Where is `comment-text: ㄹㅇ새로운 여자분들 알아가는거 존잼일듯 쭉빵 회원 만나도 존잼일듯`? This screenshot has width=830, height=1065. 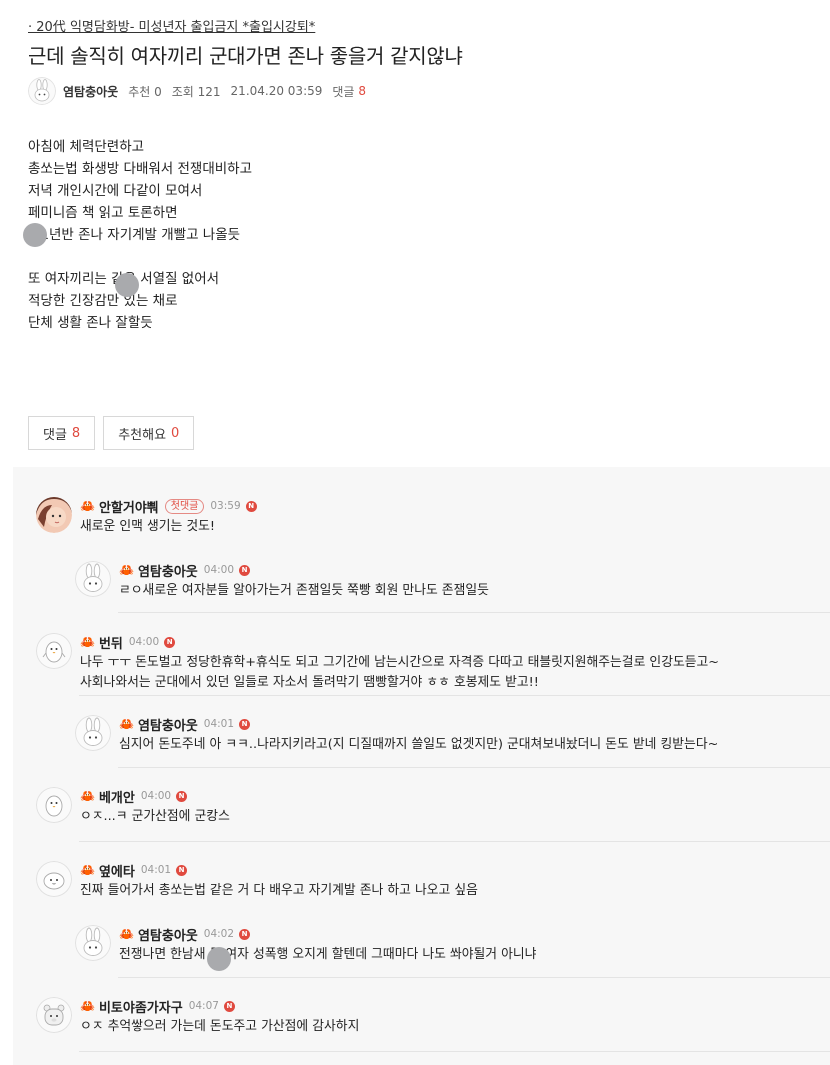 comment-text: ㄹㅇ새로운 여자분들 알아가는거 존잼일듯 쭉빵 회원 만나도 존잼일듯 is located at coordinates (304, 590).